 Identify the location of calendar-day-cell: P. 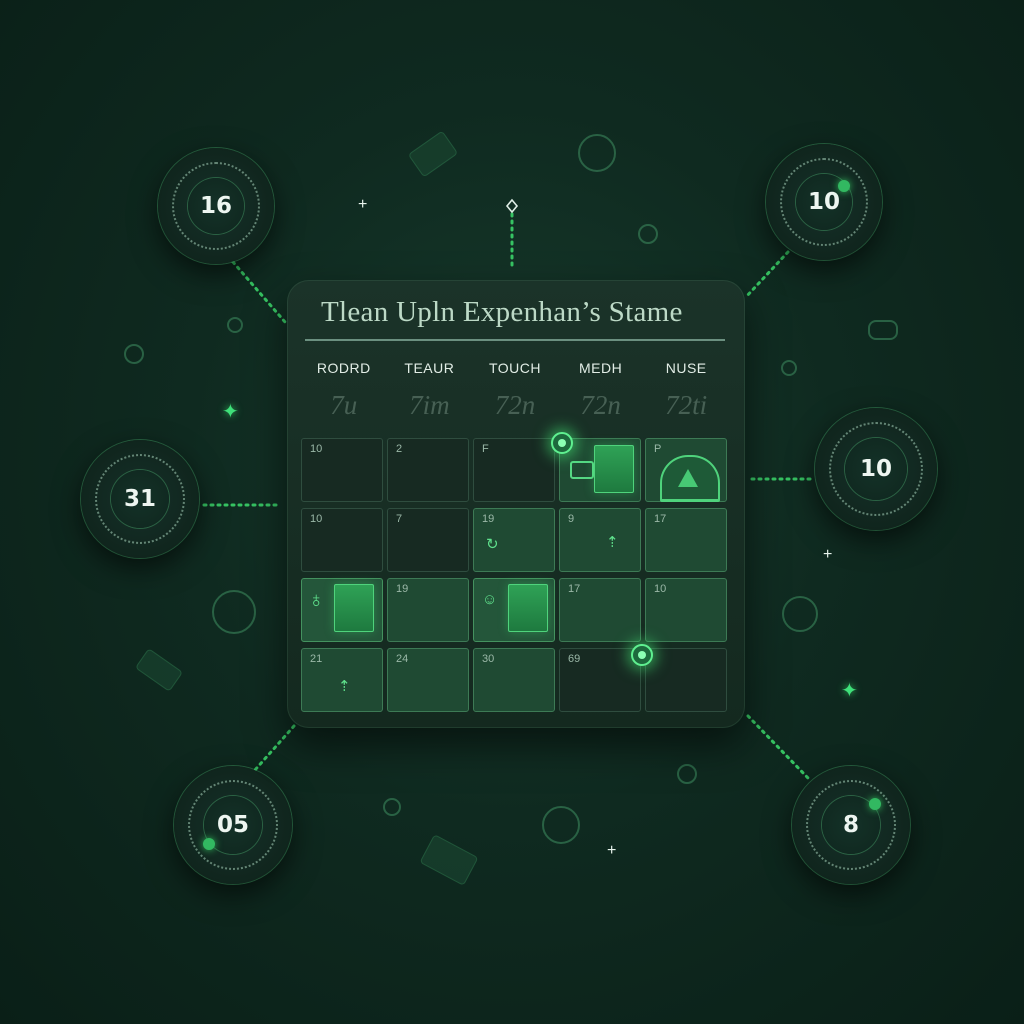
(686, 470).